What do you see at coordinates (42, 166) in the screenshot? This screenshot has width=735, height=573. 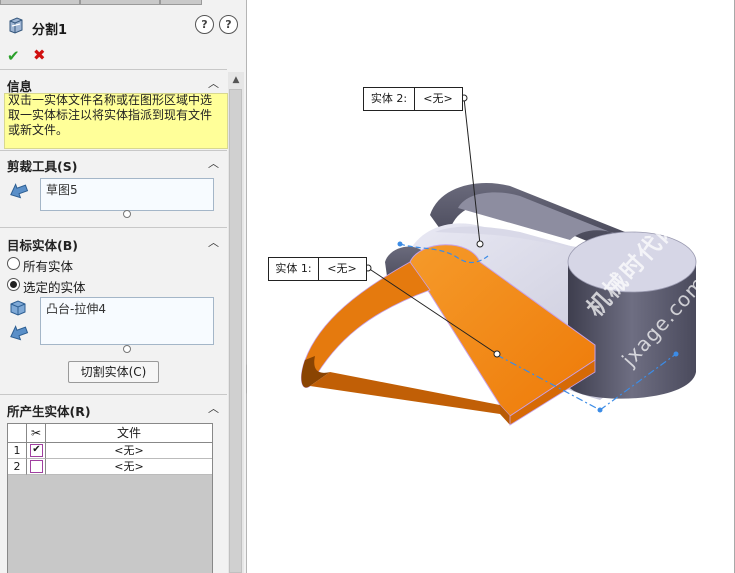 I see `trim-tools-title: 剪裁工具(S)` at bounding box center [42, 166].